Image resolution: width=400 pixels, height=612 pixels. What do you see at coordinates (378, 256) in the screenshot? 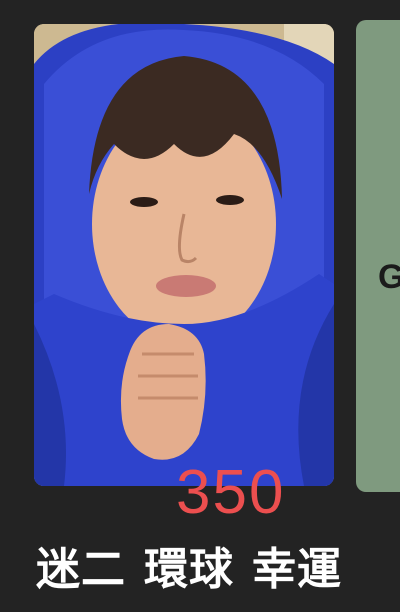
I see `next-photocard: G` at bounding box center [378, 256].